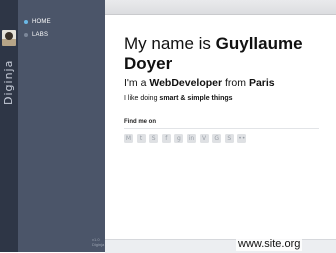  What do you see at coordinates (221, 128) in the screenshot?
I see `divider` at bounding box center [221, 128].